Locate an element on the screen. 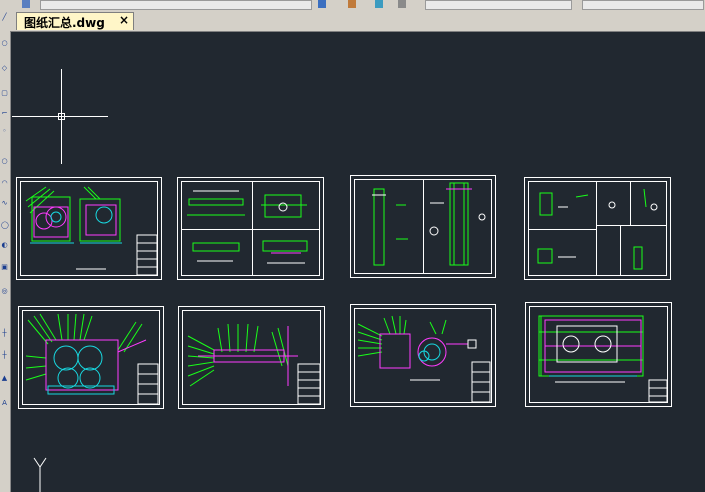 This screenshot has height=492, width=705. region-tool-icon: ▲ is located at coordinates (4, 378).